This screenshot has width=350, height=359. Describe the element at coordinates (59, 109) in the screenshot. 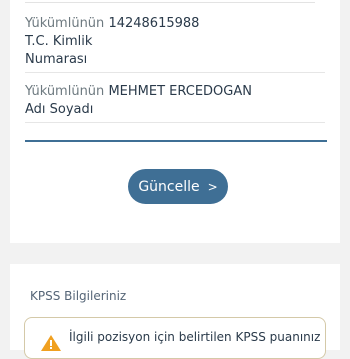

I see `name-label-line2: Adı Soyadı` at that location.